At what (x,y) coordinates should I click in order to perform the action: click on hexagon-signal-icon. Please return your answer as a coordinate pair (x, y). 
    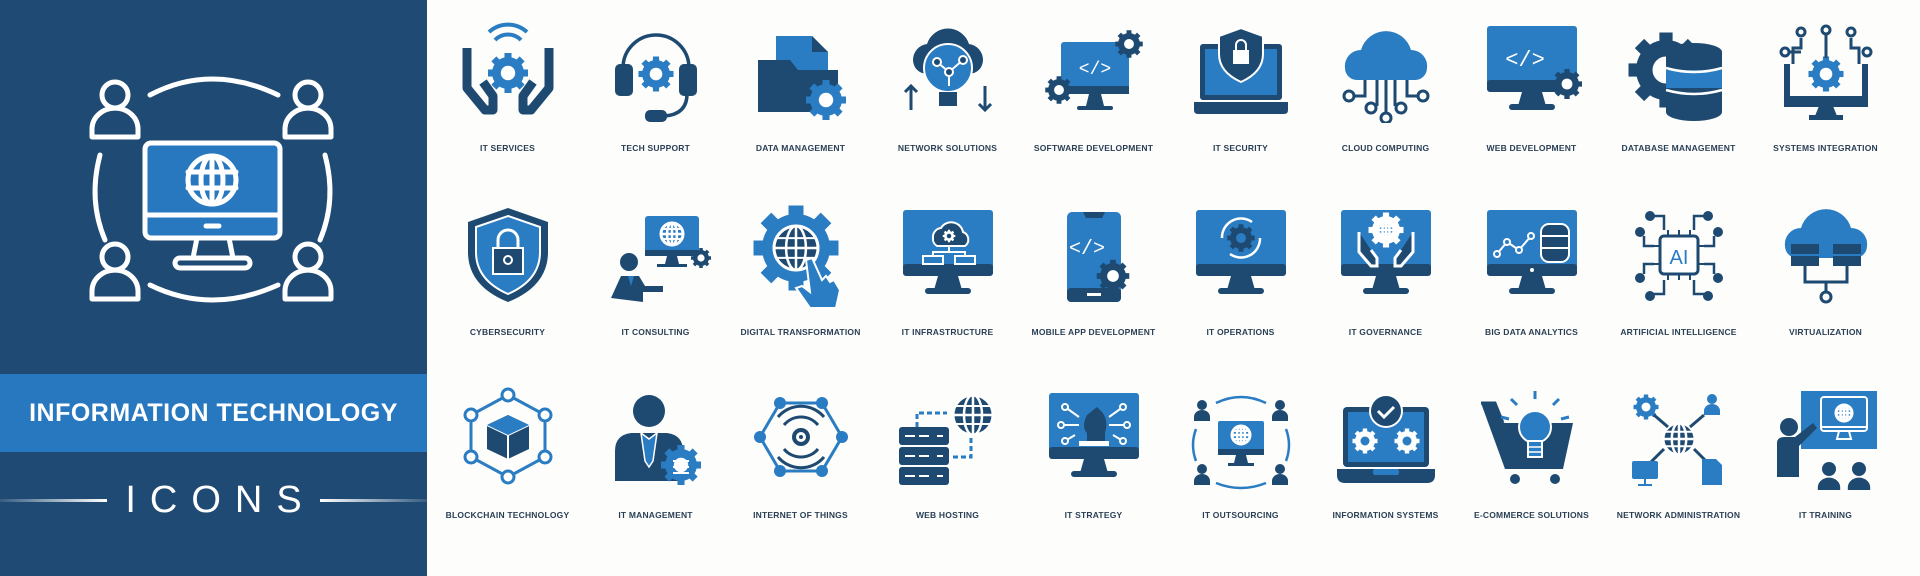
    Looking at the image, I should click on (800, 437).